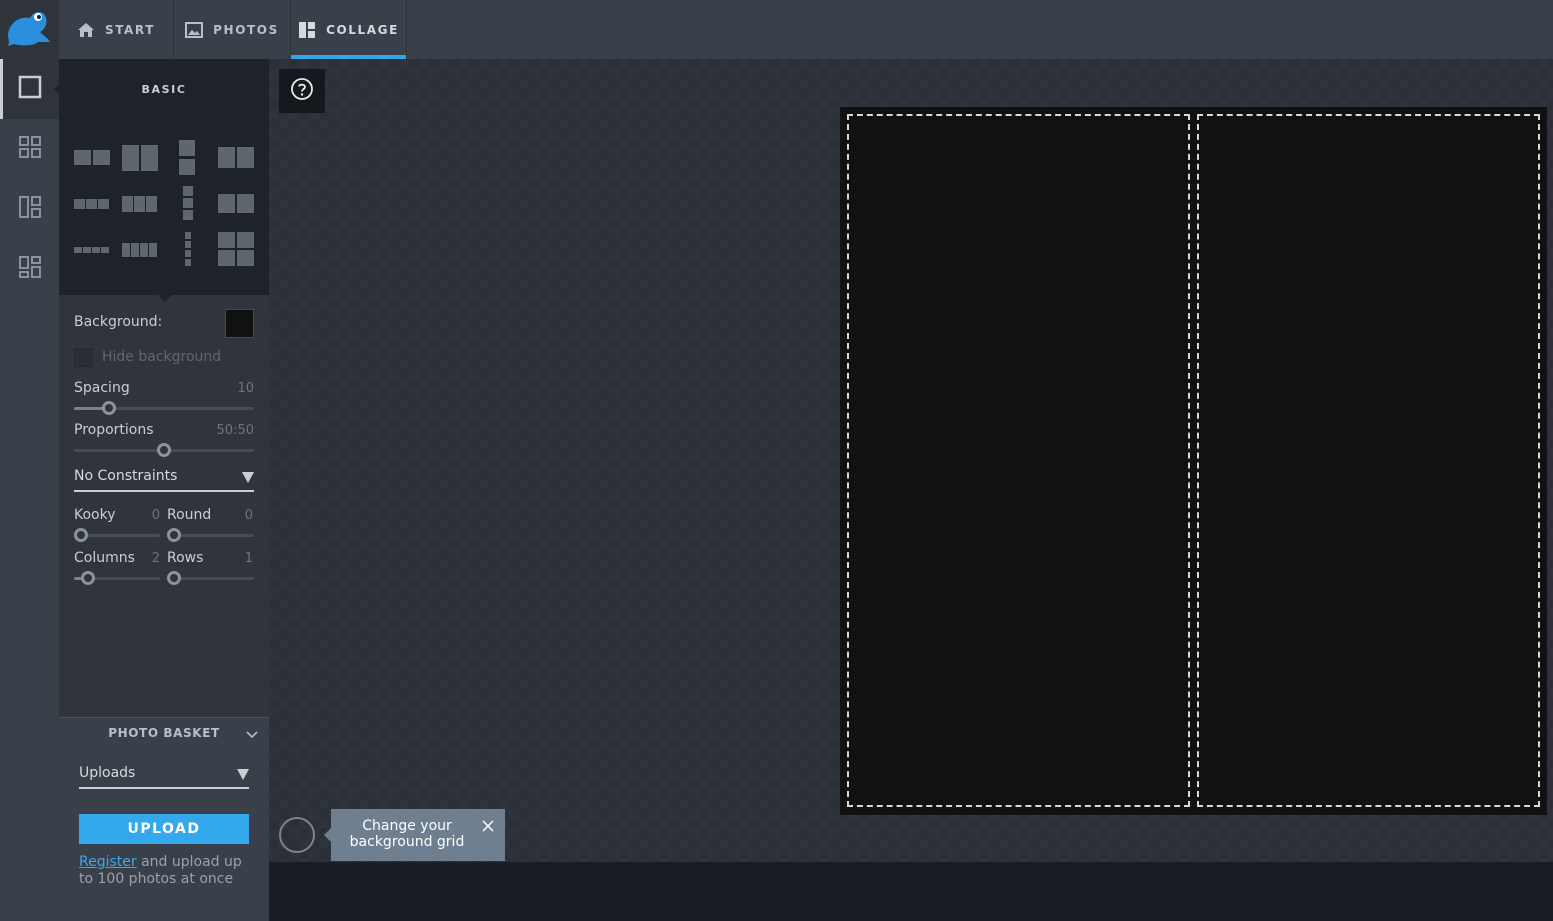 The width and height of the screenshot is (1553, 921). I want to click on rail-mosaic, so click(29, 209).